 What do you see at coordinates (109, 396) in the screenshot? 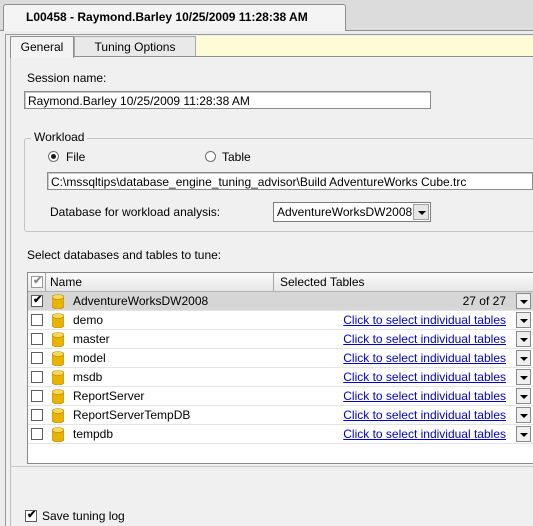
I see `database-name: ReportServer` at bounding box center [109, 396].